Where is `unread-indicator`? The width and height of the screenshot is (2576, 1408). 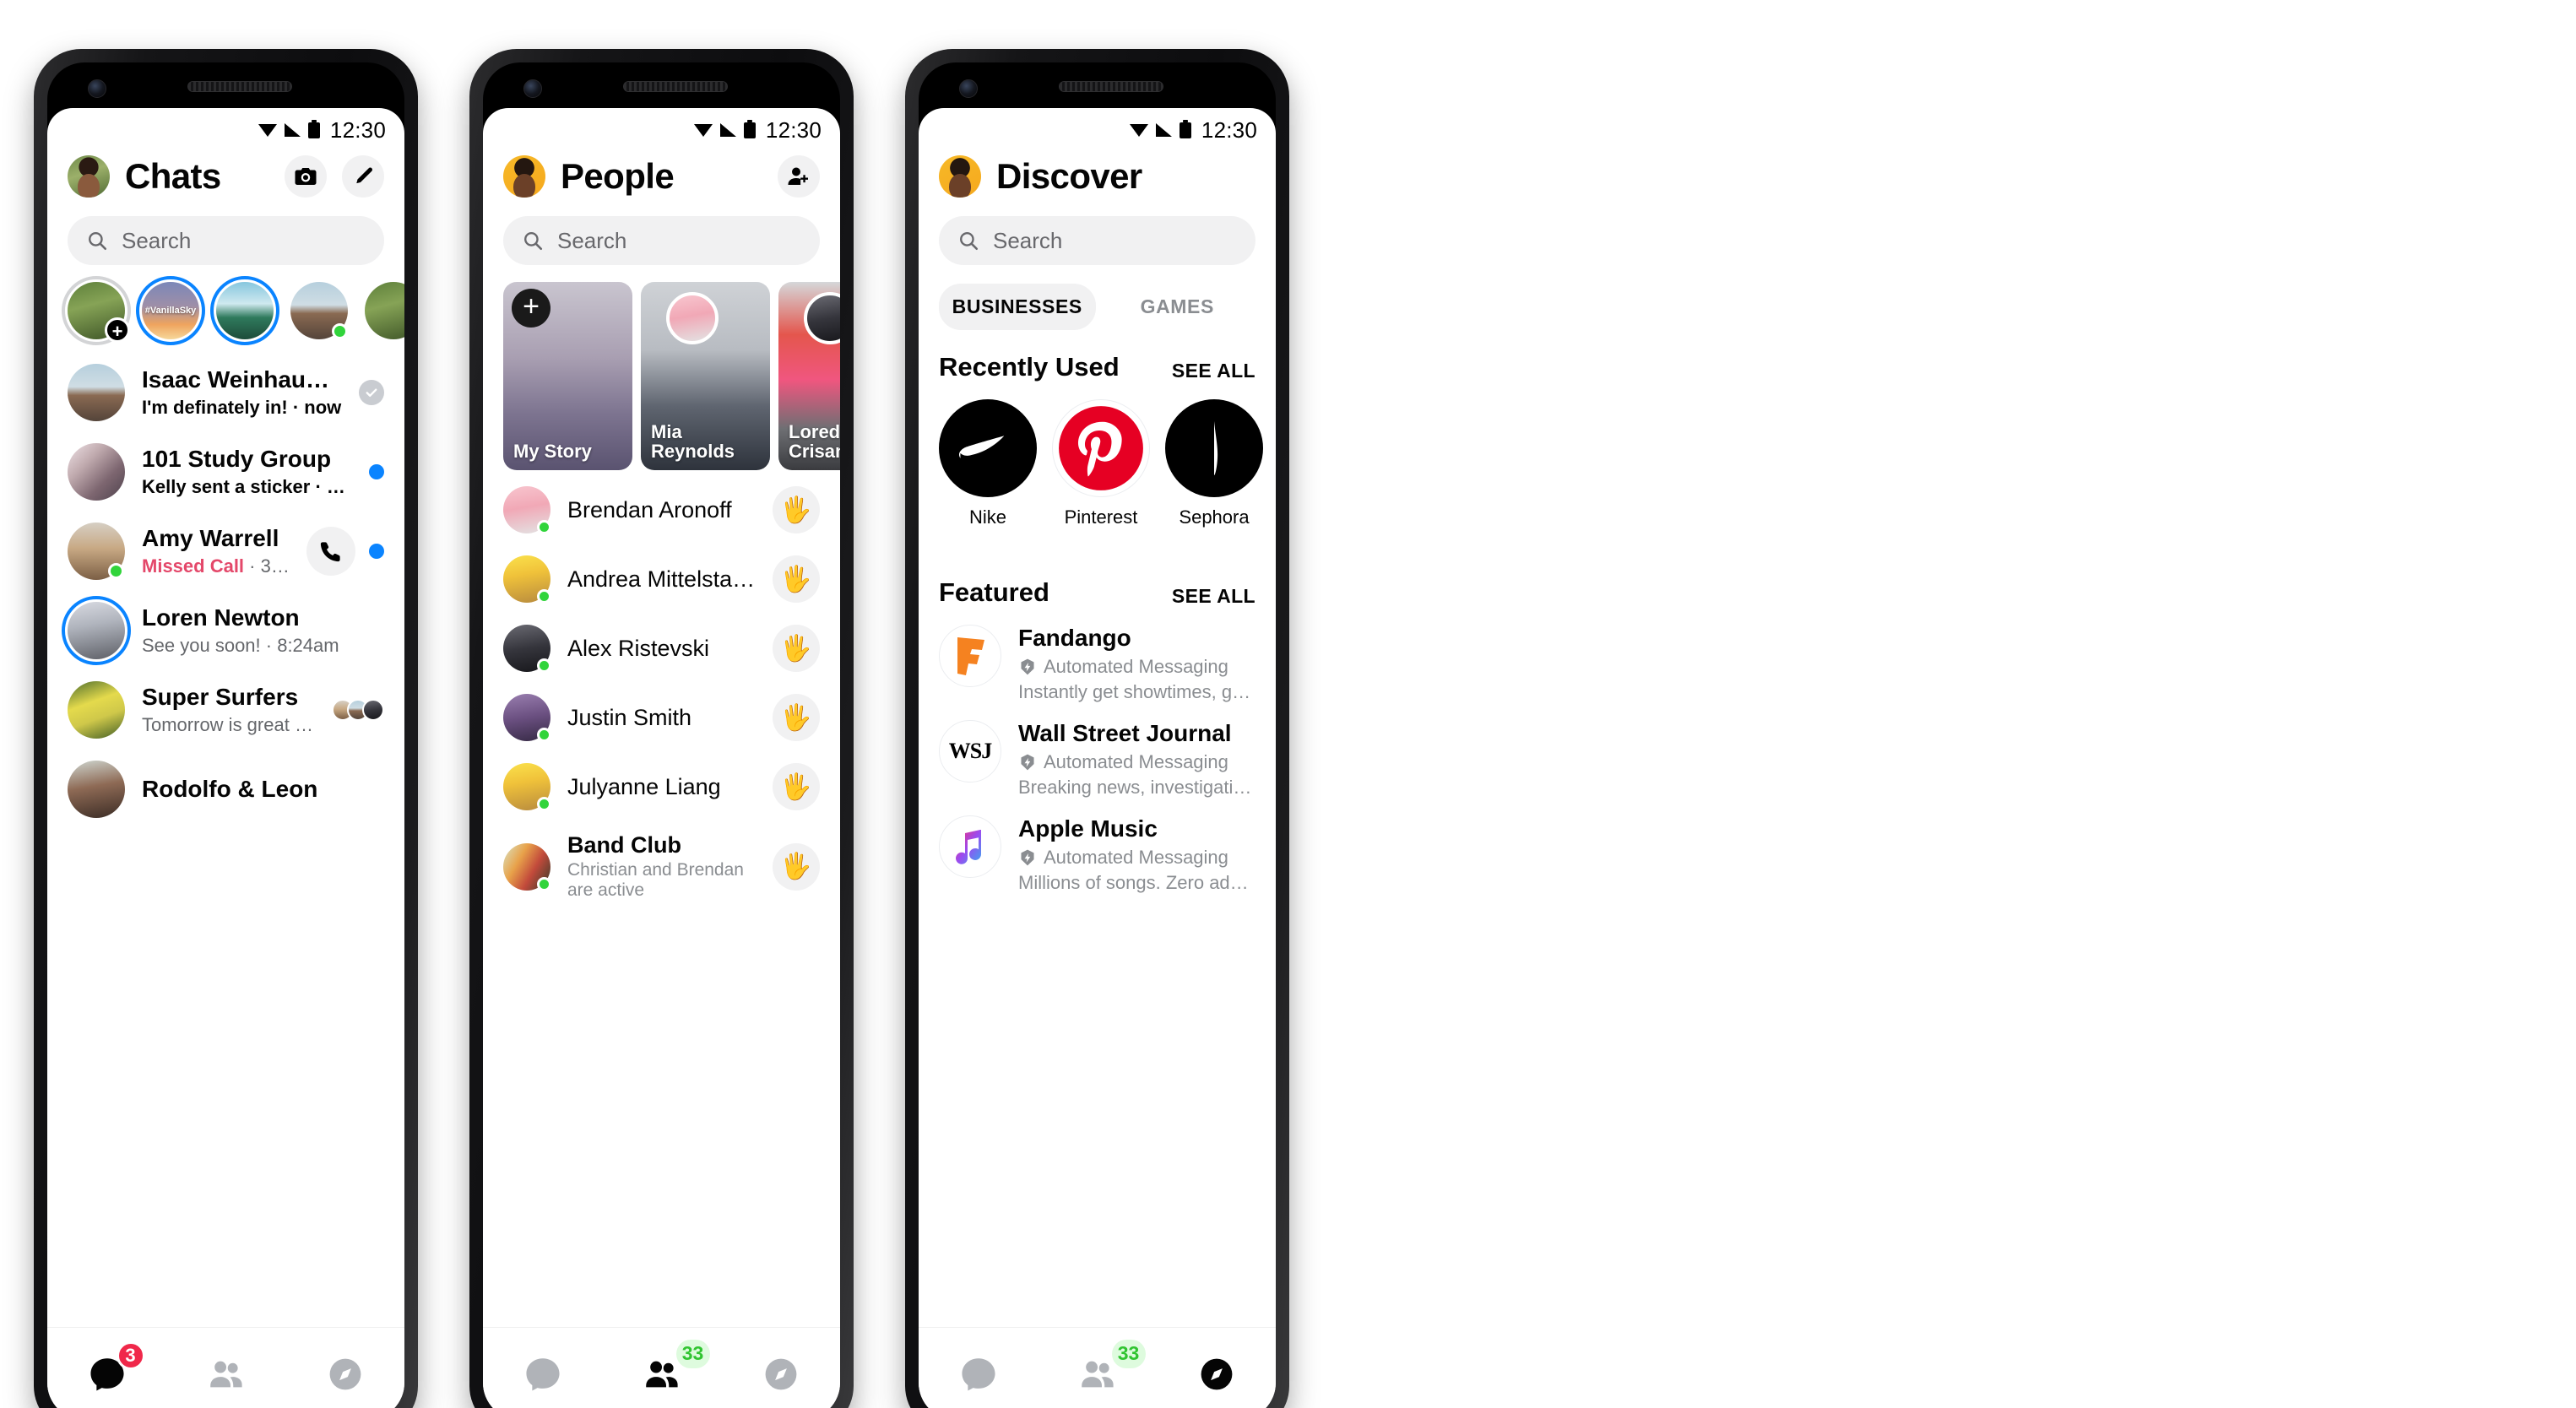
unread-indicator is located at coordinates (377, 551).